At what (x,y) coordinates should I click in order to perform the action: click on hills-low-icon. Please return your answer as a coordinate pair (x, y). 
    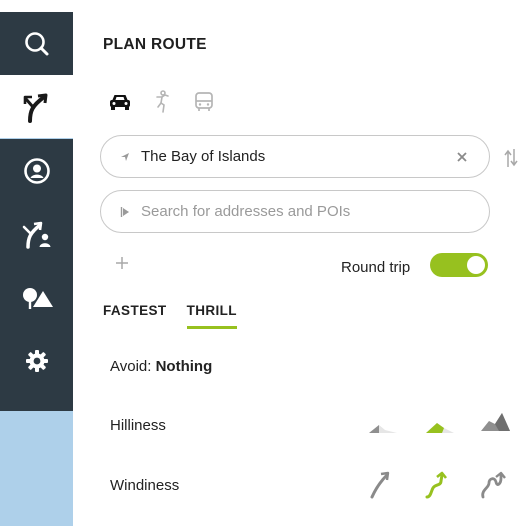
    Looking at the image, I should click on (383, 429).